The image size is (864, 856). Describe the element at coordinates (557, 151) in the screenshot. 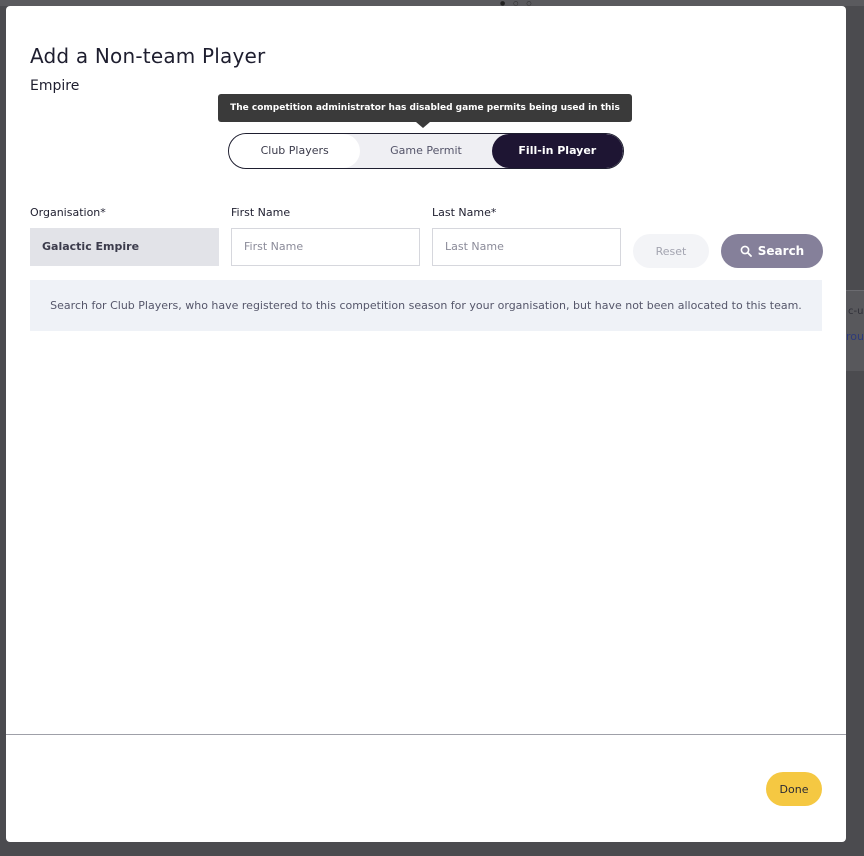

I see `toggle-fill-in-player: Fill-in Player` at that location.